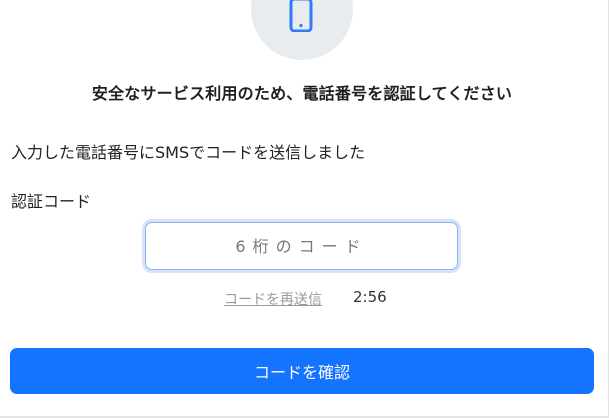 The height and width of the screenshot is (418, 609). I want to click on verification-code-input, so click(301, 246).